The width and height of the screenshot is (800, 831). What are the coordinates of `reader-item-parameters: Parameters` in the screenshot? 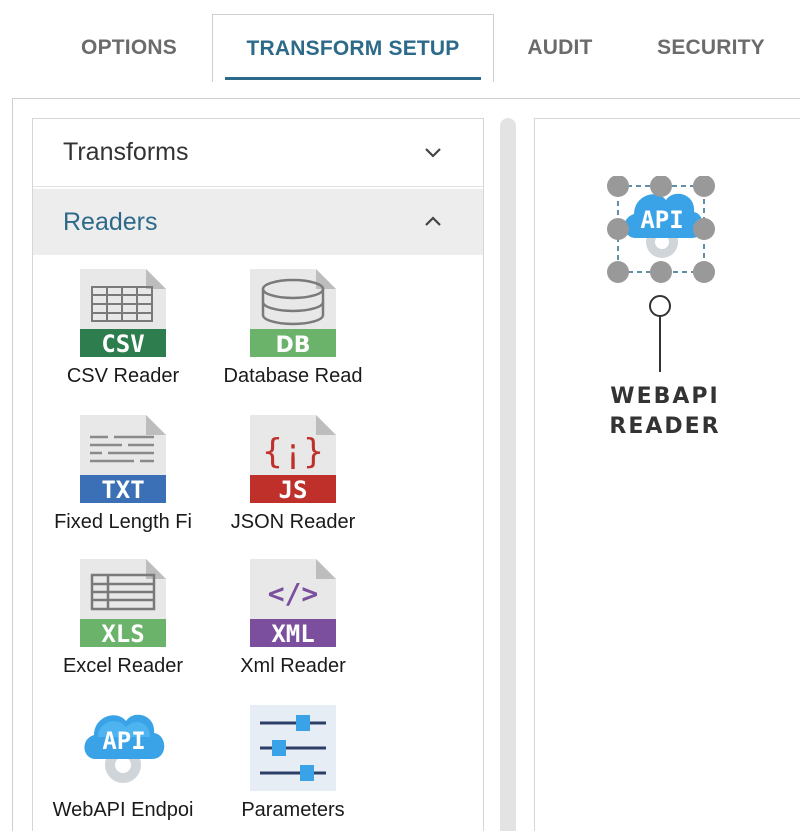 It's located at (293, 767).